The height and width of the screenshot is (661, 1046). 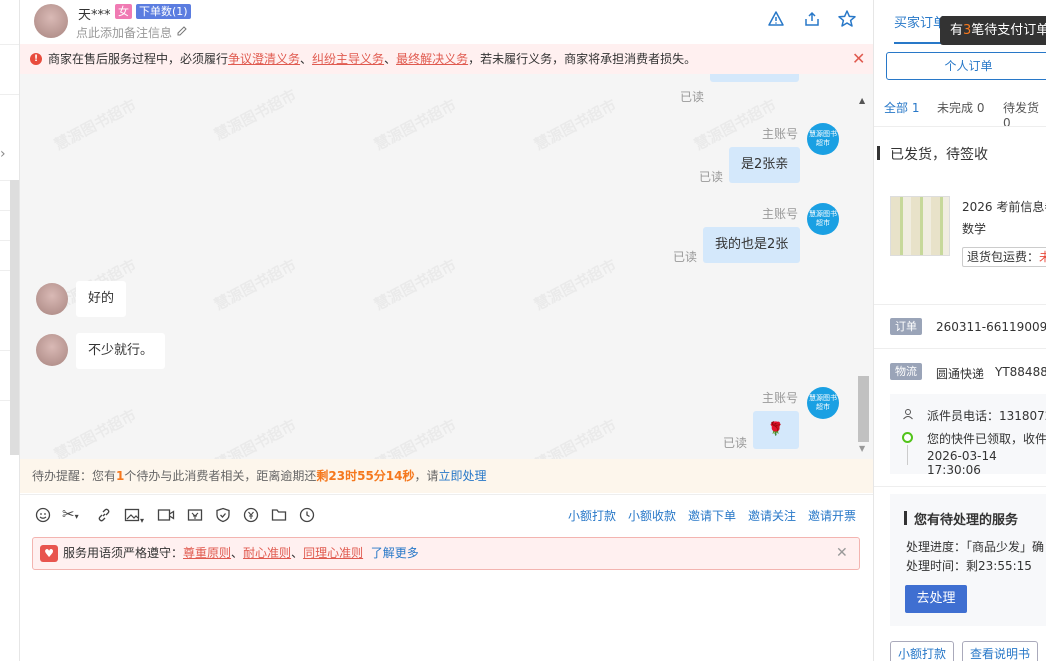 What do you see at coordinates (960, 107) in the screenshot?
I see `filter-incomplete: 未完成 0` at bounding box center [960, 107].